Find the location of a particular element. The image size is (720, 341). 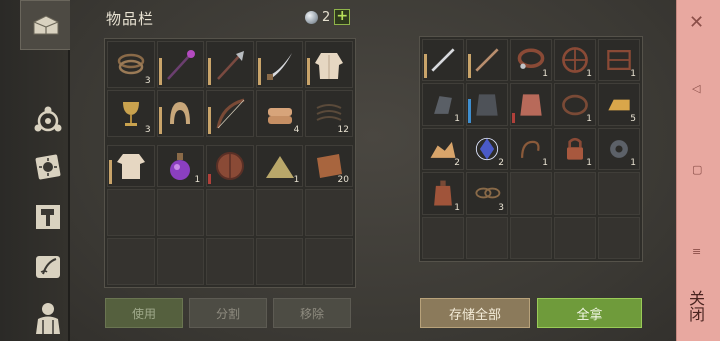

bow-icon is located at coordinates (230, 113).